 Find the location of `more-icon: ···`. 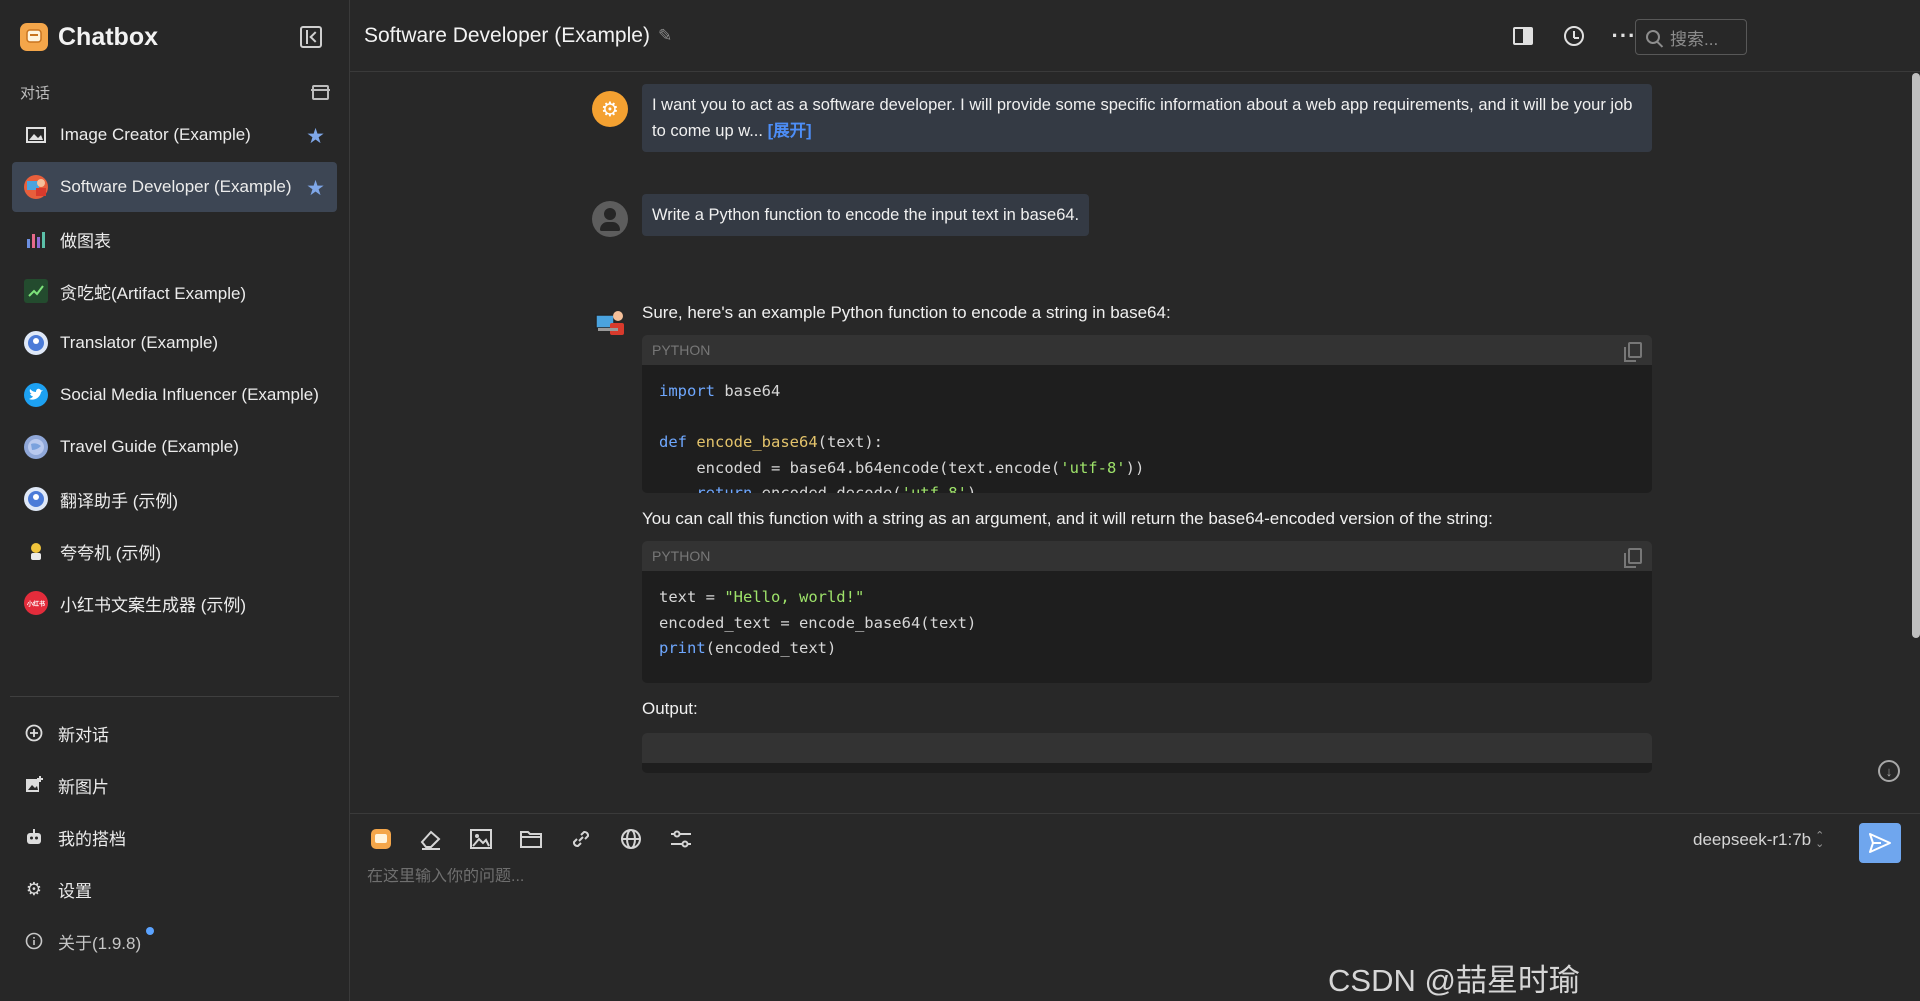

more-icon: ··· is located at coordinates (1624, 35).